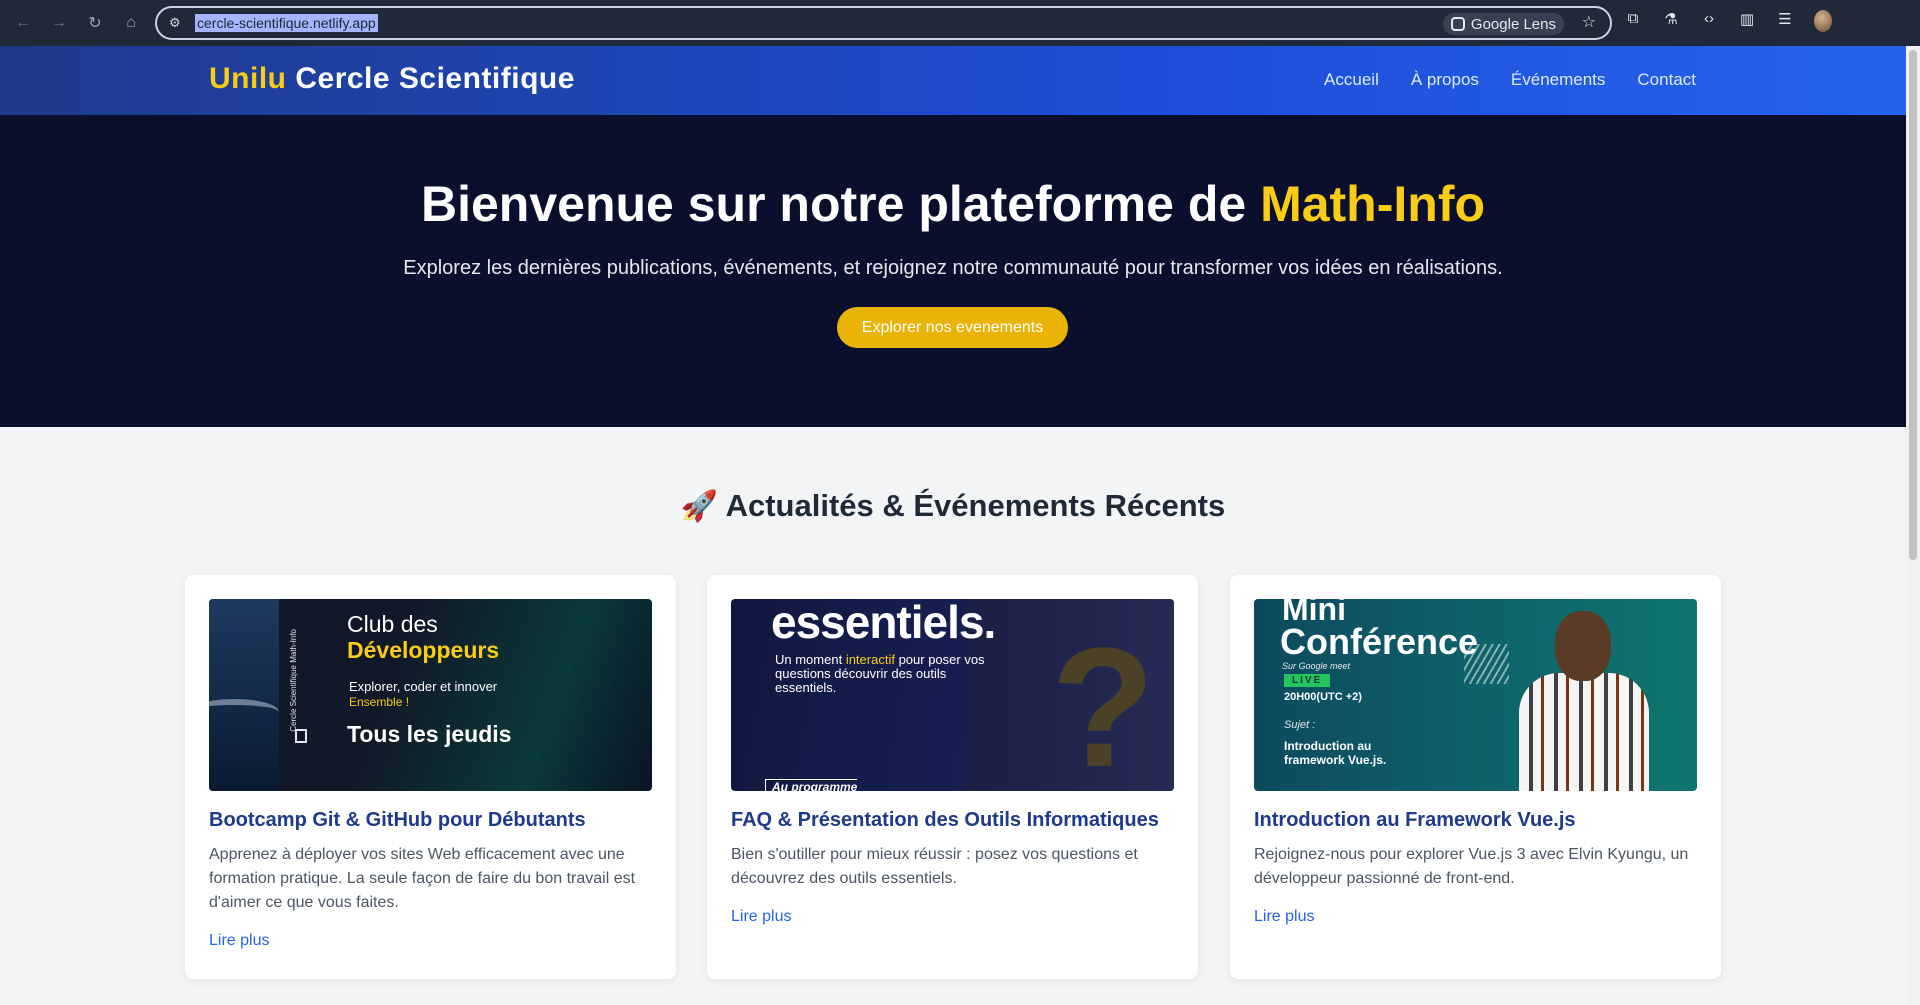 The image size is (1920, 1005). I want to click on image-text: 20H00(UTC +2), so click(1323, 697).